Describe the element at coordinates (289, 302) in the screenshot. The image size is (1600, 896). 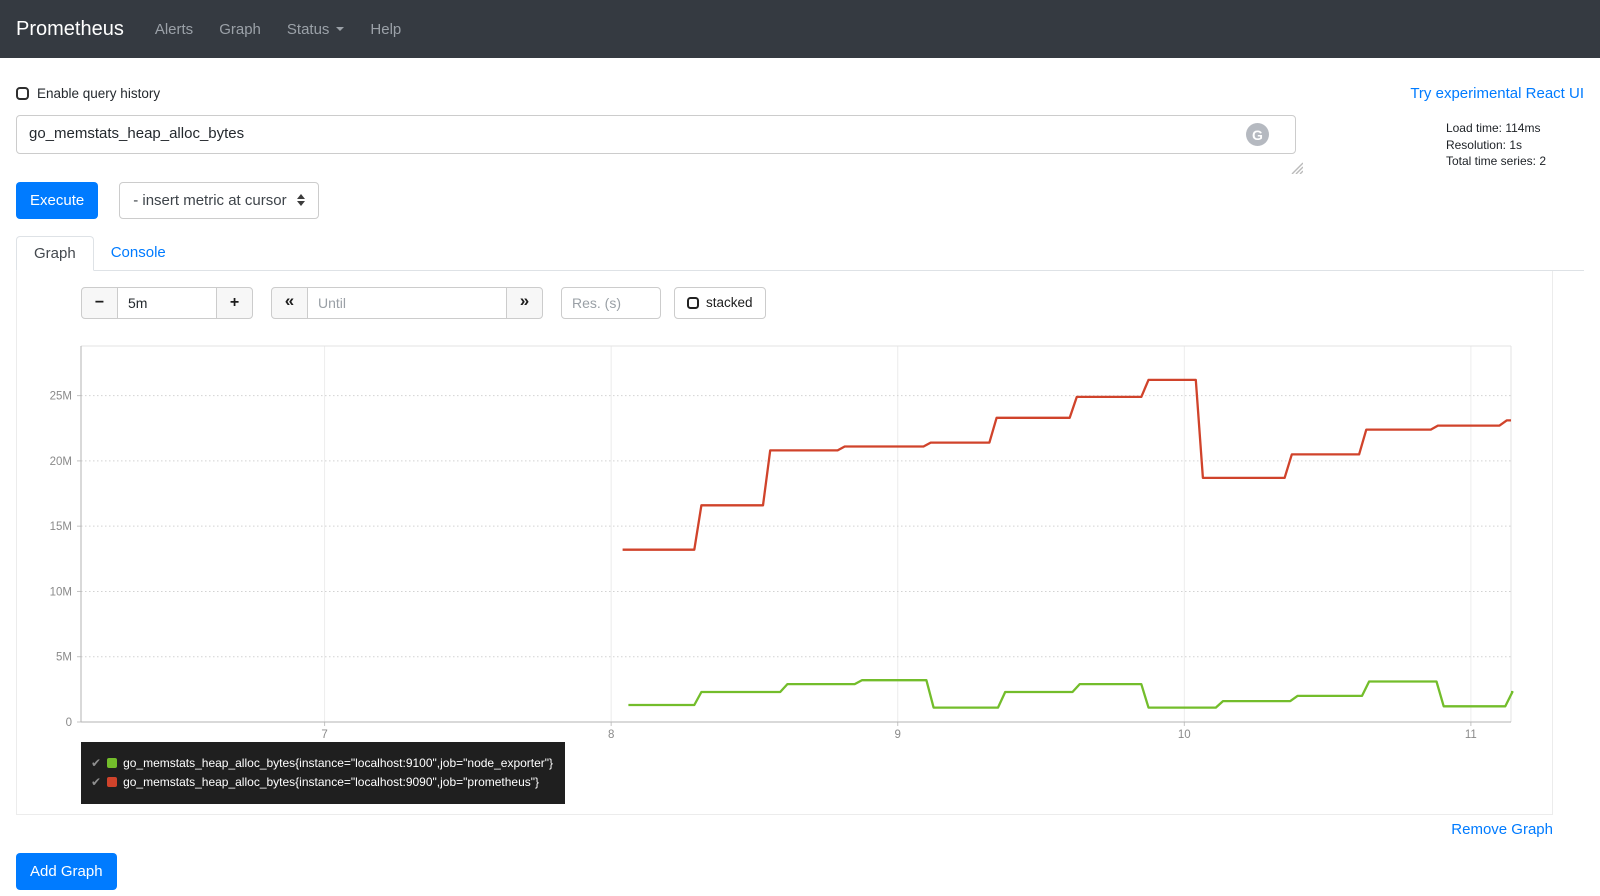
I see `time-back-button: «` at that location.